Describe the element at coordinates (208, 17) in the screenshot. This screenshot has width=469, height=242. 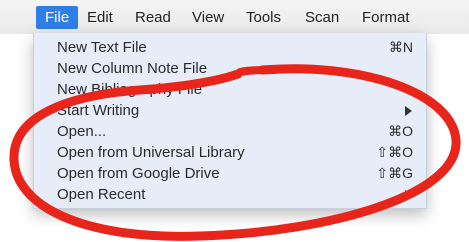
I see `menu-view: View` at that location.